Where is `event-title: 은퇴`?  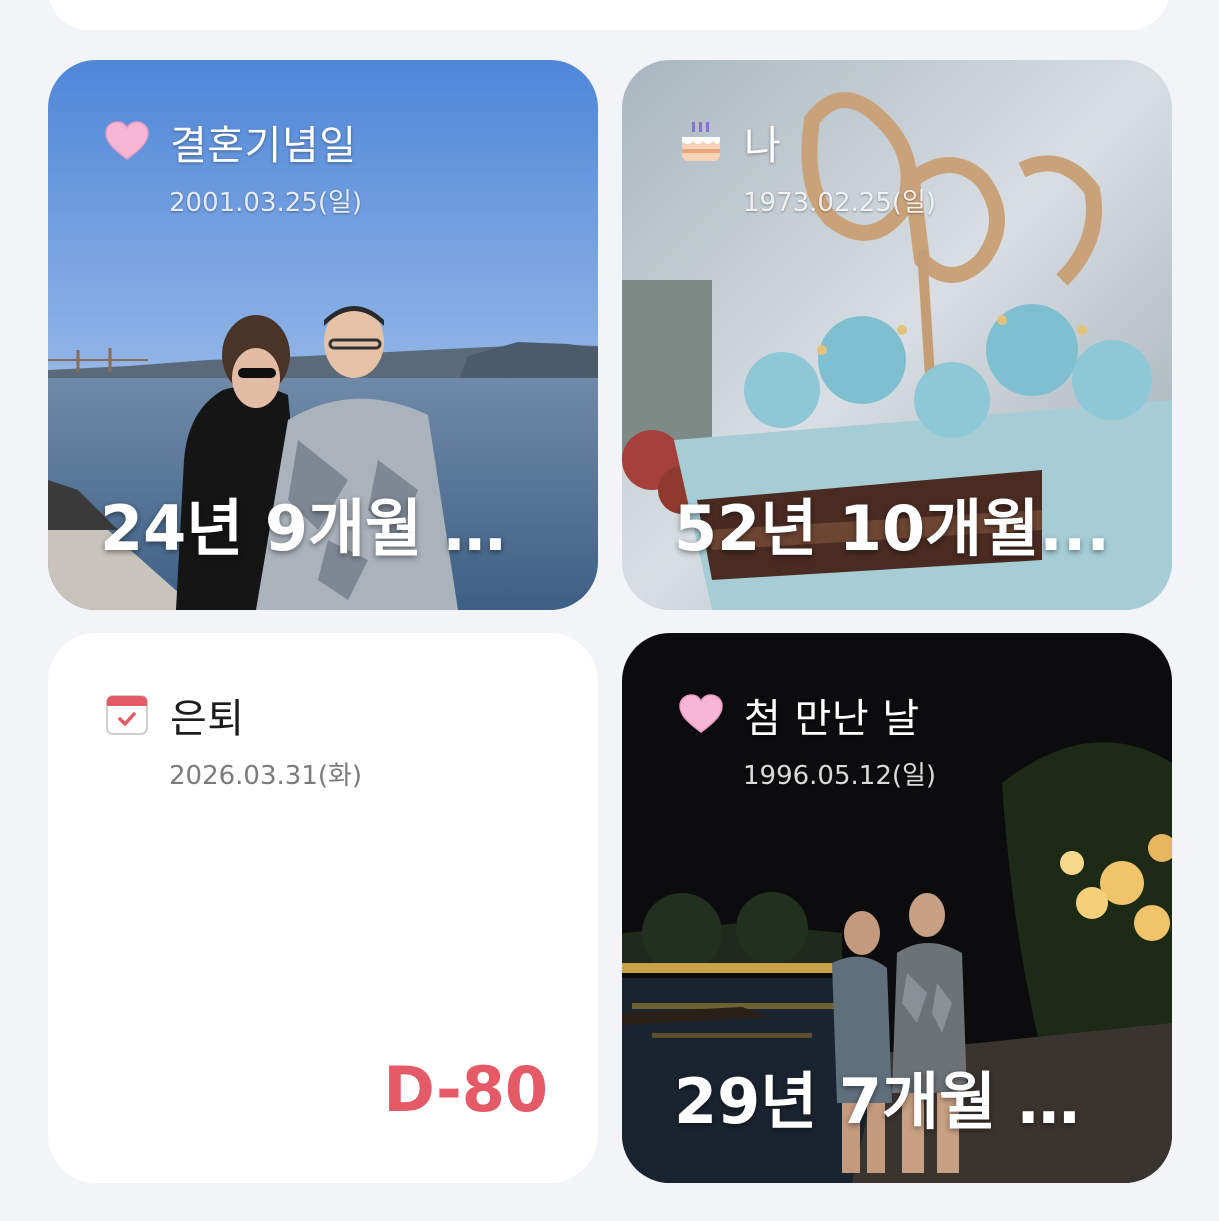 event-title: 은퇴 is located at coordinates (207, 719).